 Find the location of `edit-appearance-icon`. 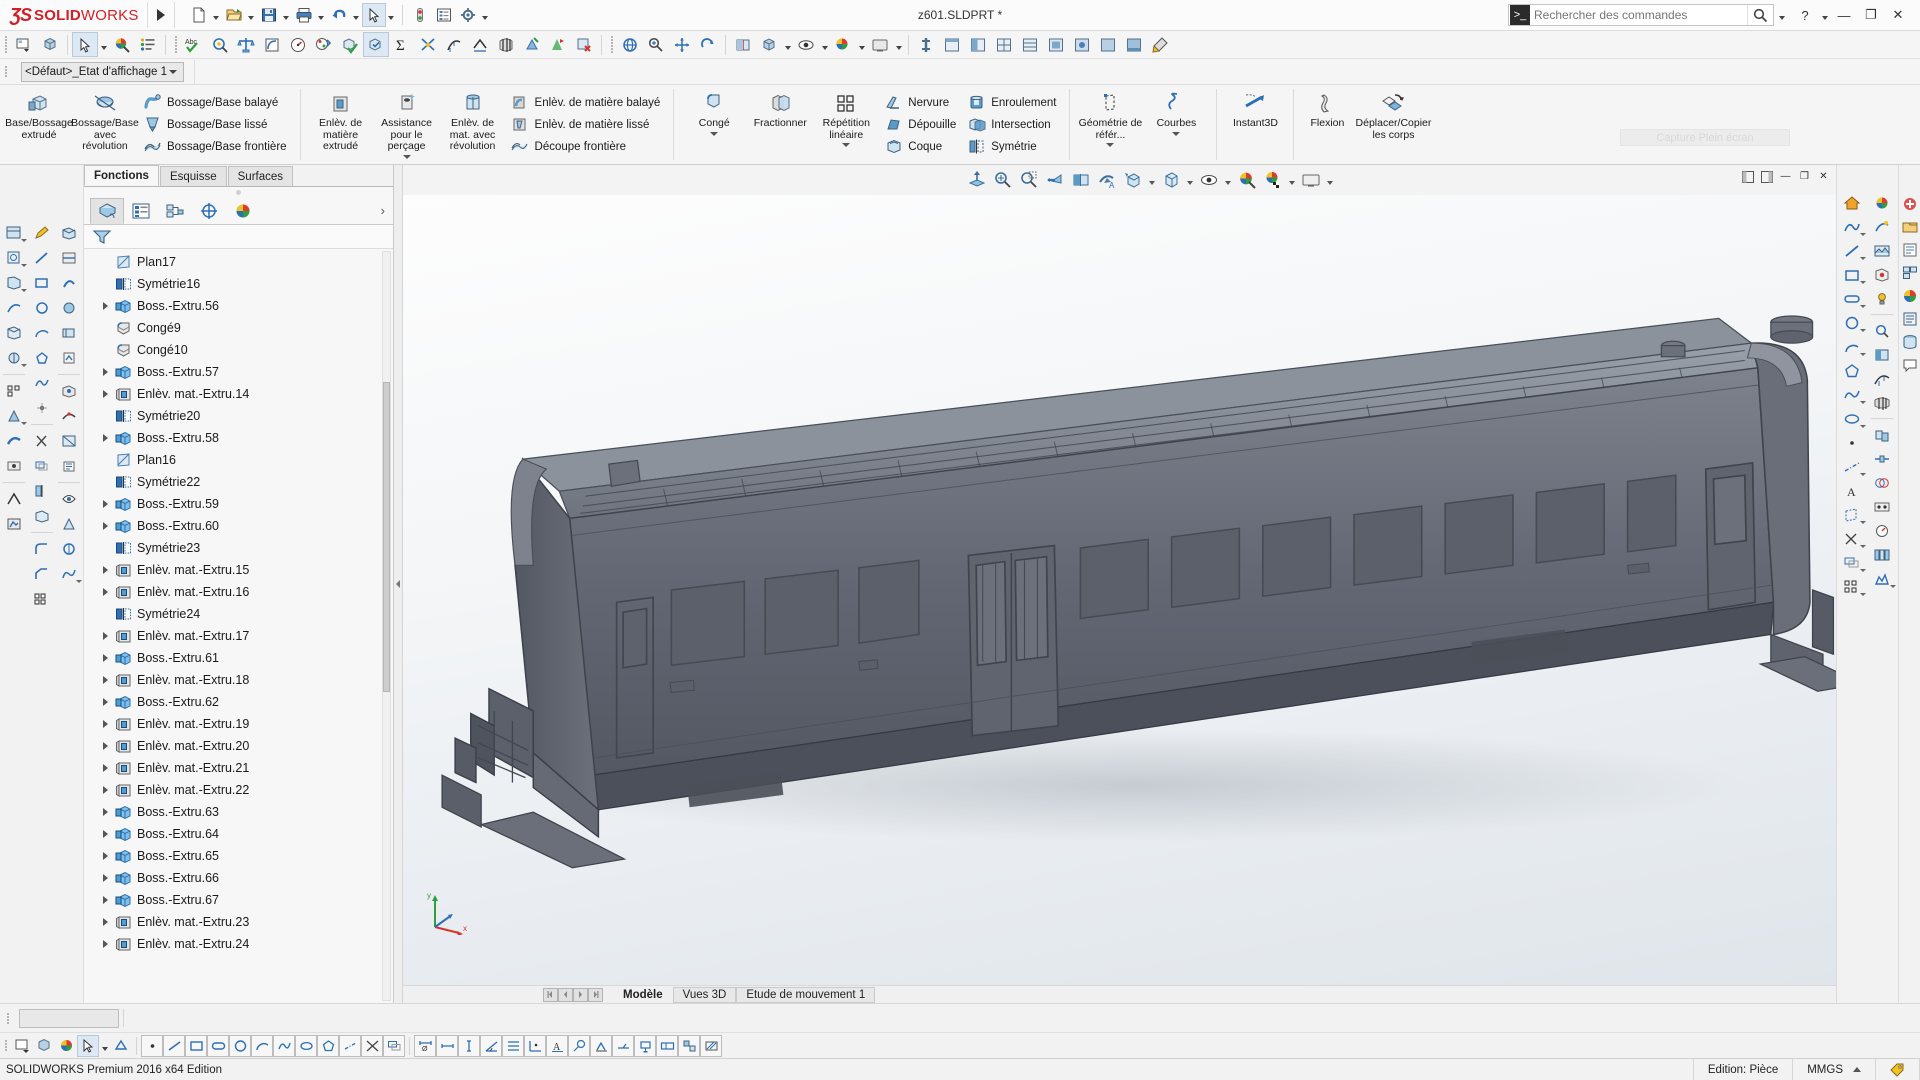

edit-appearance-icon is located at coordinates (1246, 180).